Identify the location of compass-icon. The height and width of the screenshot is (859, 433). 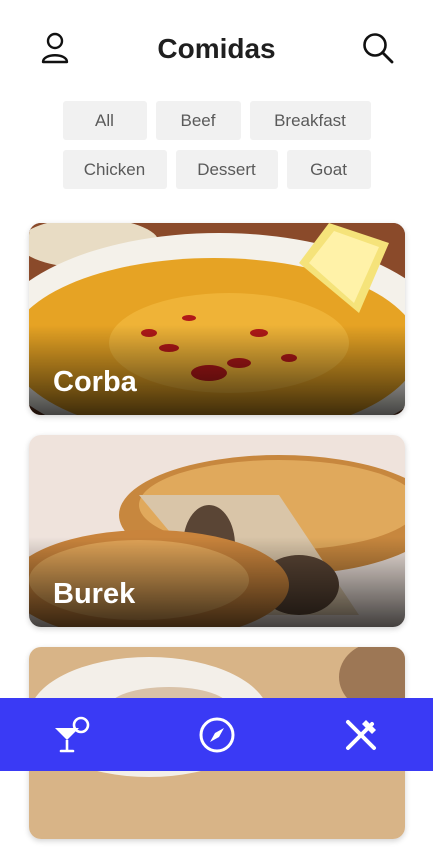
(217, 735).